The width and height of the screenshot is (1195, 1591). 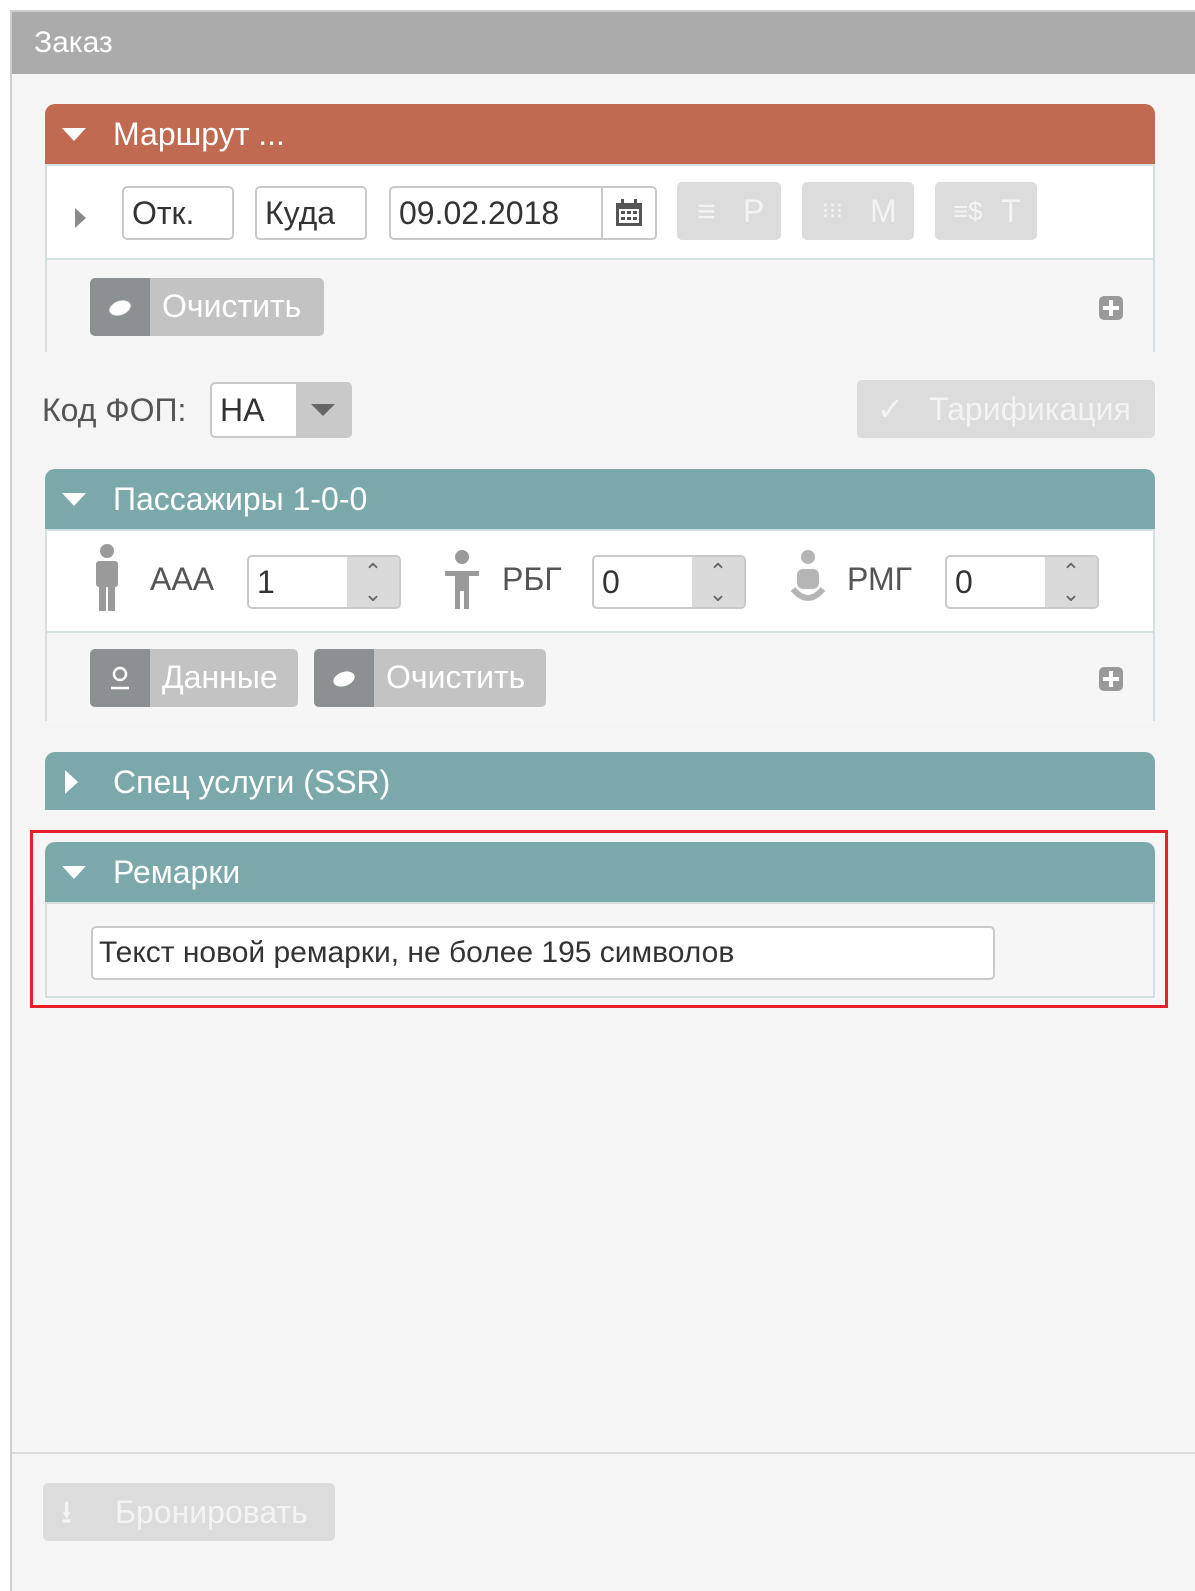 What do you see at coordinates (600, 499) in the screenshot?
I see `passengers-section-header: Пассажиры 1-0-0` at bounding box center [600, 499].